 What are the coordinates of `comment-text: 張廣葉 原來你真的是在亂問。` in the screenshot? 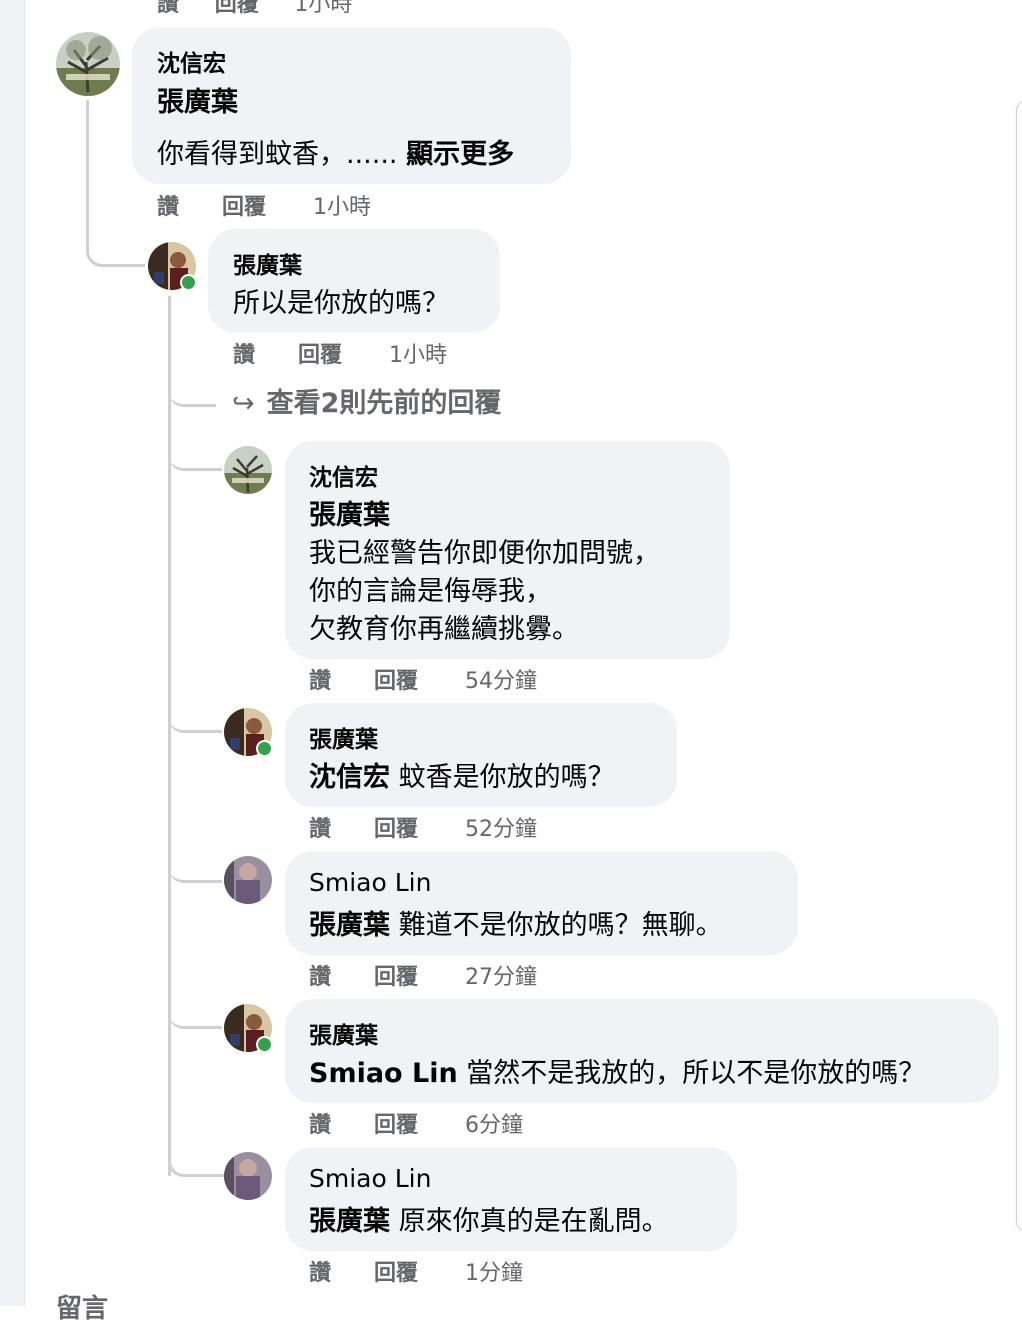 It's located at (489, 1218).